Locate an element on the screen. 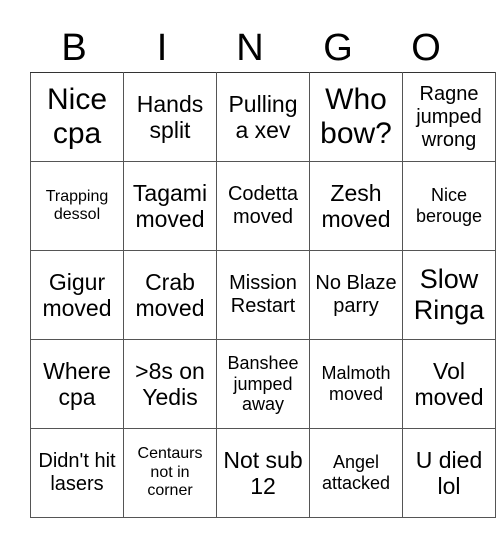 The image size is (500, 544). bingo-cell: Malmoth moved is located at coordinates (356, 384).